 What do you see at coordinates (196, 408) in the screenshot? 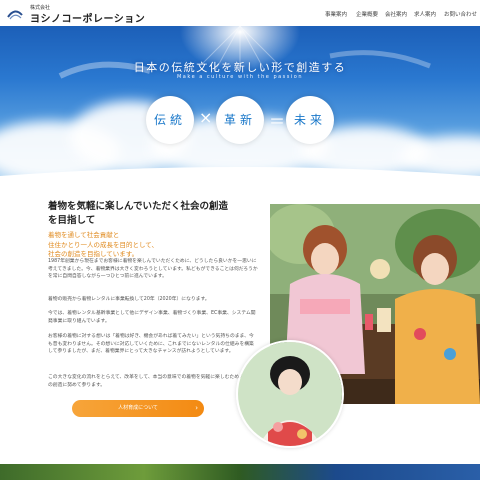
I see `arrow-right-icon: ›` at bounding box center [196, 408].